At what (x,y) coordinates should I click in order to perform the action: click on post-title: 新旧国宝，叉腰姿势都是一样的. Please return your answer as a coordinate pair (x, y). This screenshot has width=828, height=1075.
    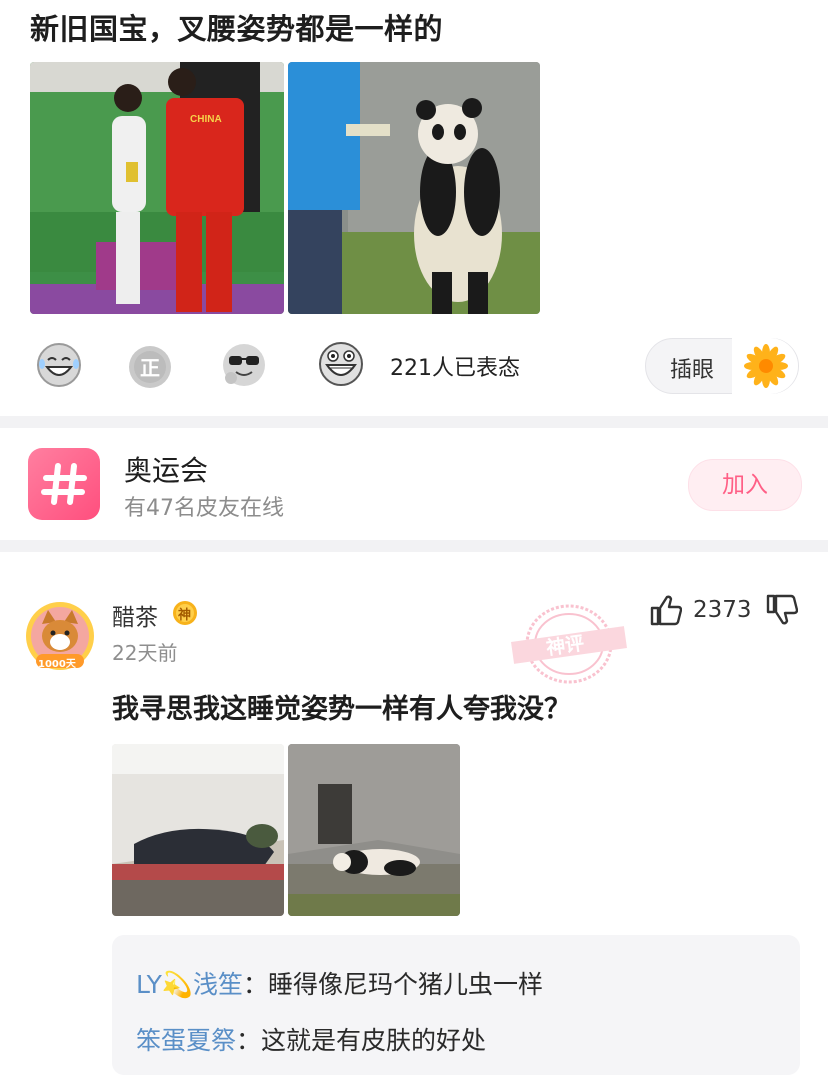
    Looking at the image, I should click on (237, 29).